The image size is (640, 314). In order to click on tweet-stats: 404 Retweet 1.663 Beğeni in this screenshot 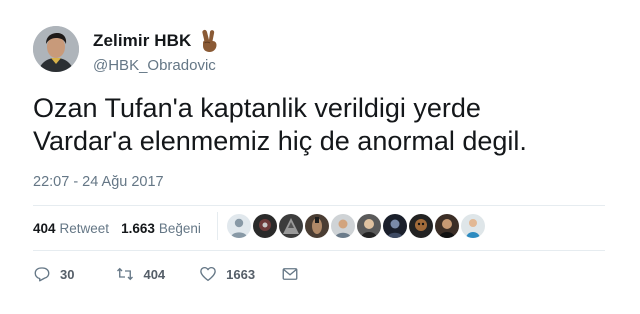, I will do `click(117, 228)`.